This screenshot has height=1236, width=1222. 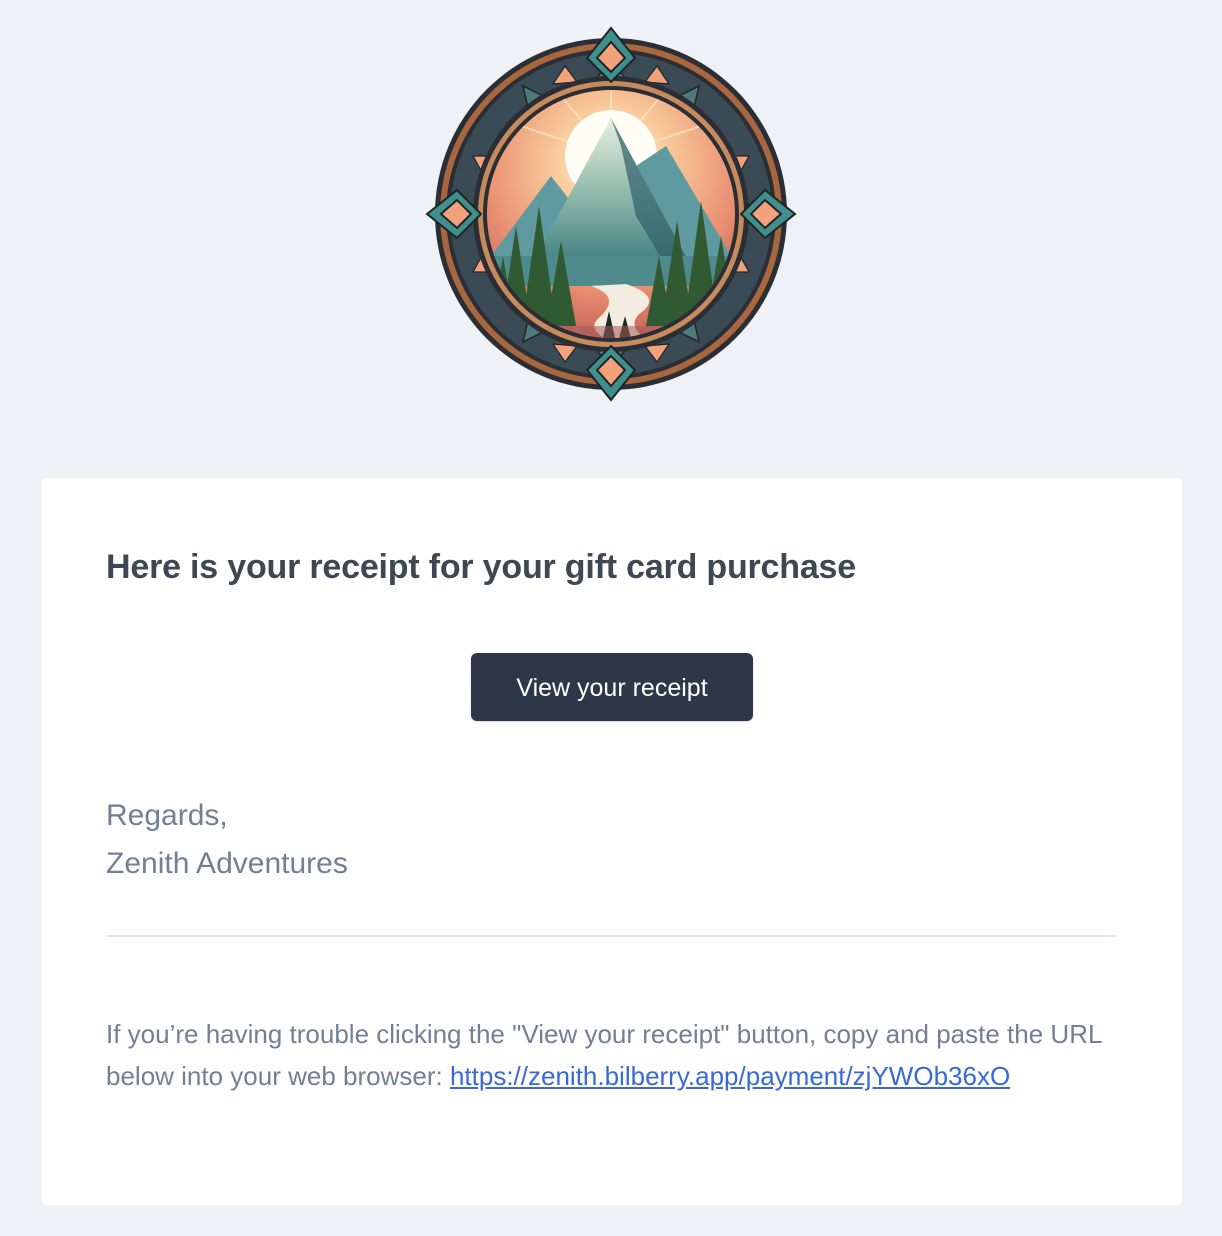 I want to click on mountain-emblem-logo, so click(x=611, y=214).